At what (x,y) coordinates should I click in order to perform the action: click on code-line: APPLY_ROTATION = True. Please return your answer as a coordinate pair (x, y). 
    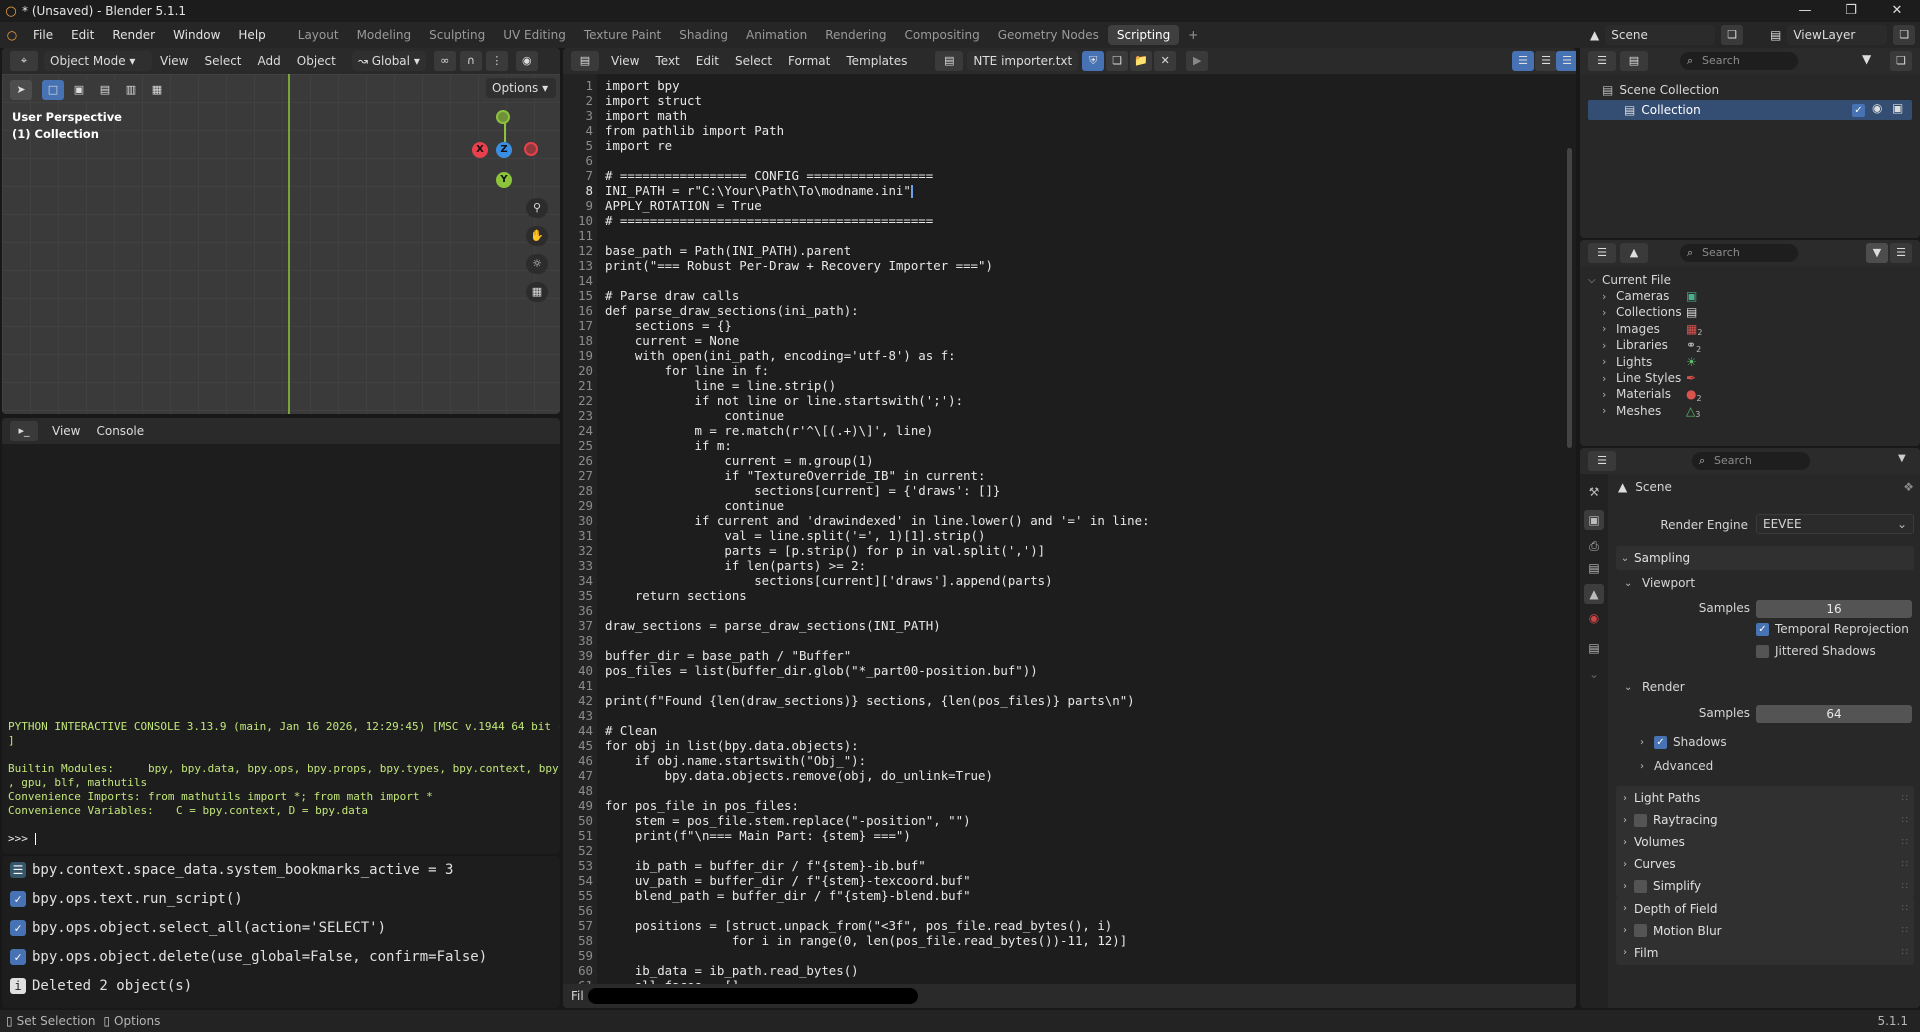
    Looking at the image, I should click on (683, 205).